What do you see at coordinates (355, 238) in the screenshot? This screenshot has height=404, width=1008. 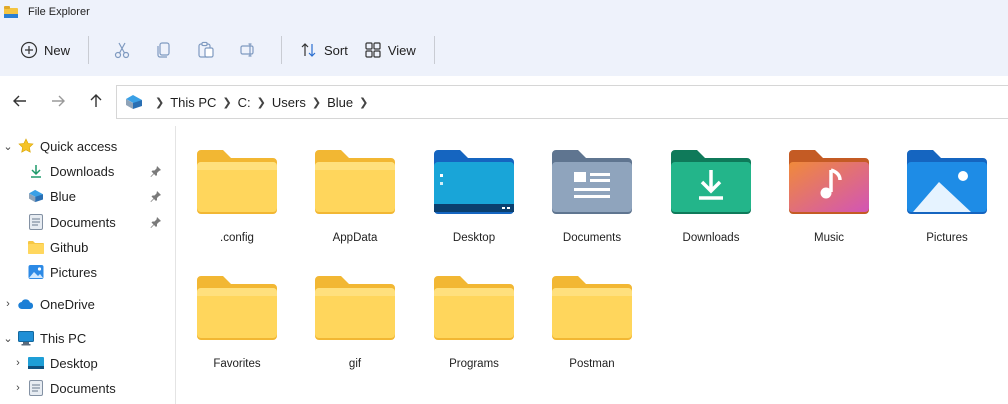 I see `folder-name: AppData` at bounding box center [355, 238].